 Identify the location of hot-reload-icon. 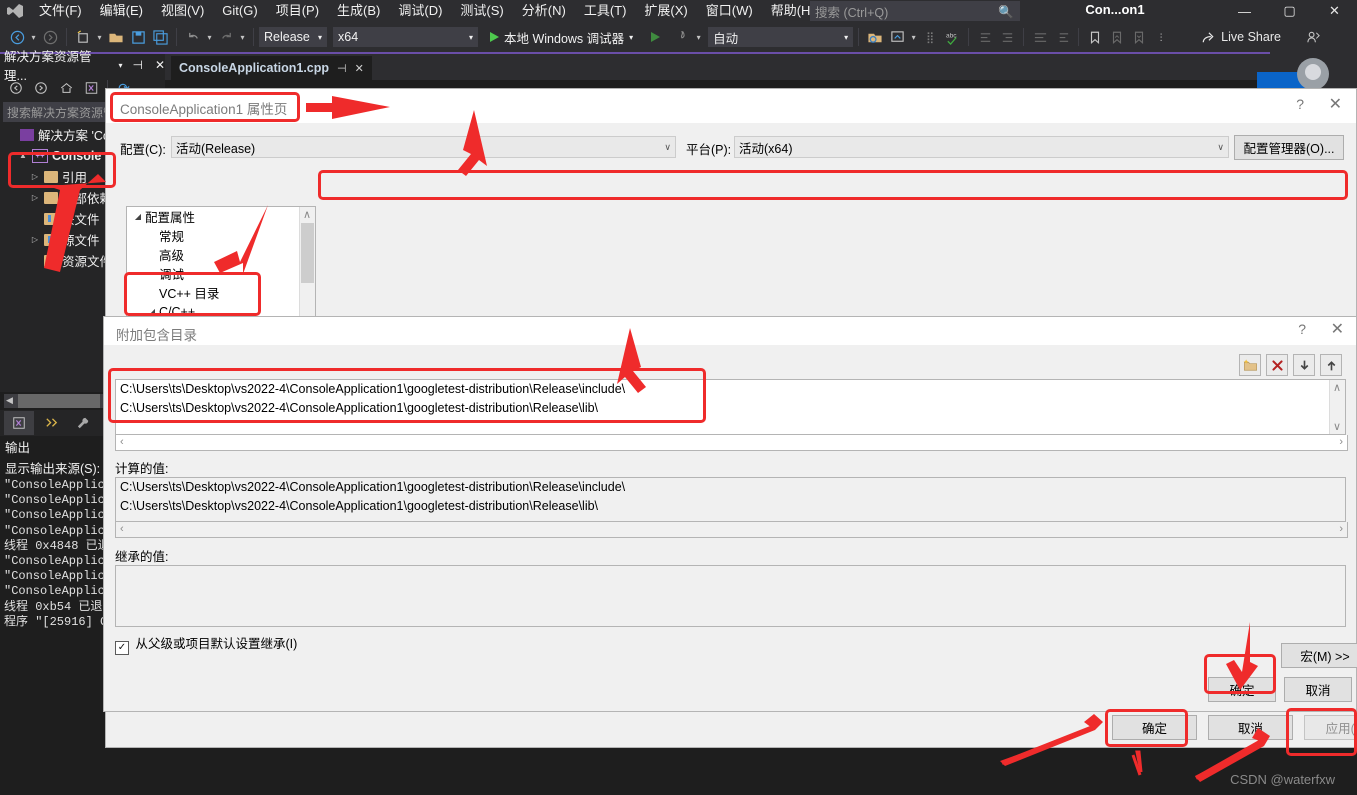
(682, 37).